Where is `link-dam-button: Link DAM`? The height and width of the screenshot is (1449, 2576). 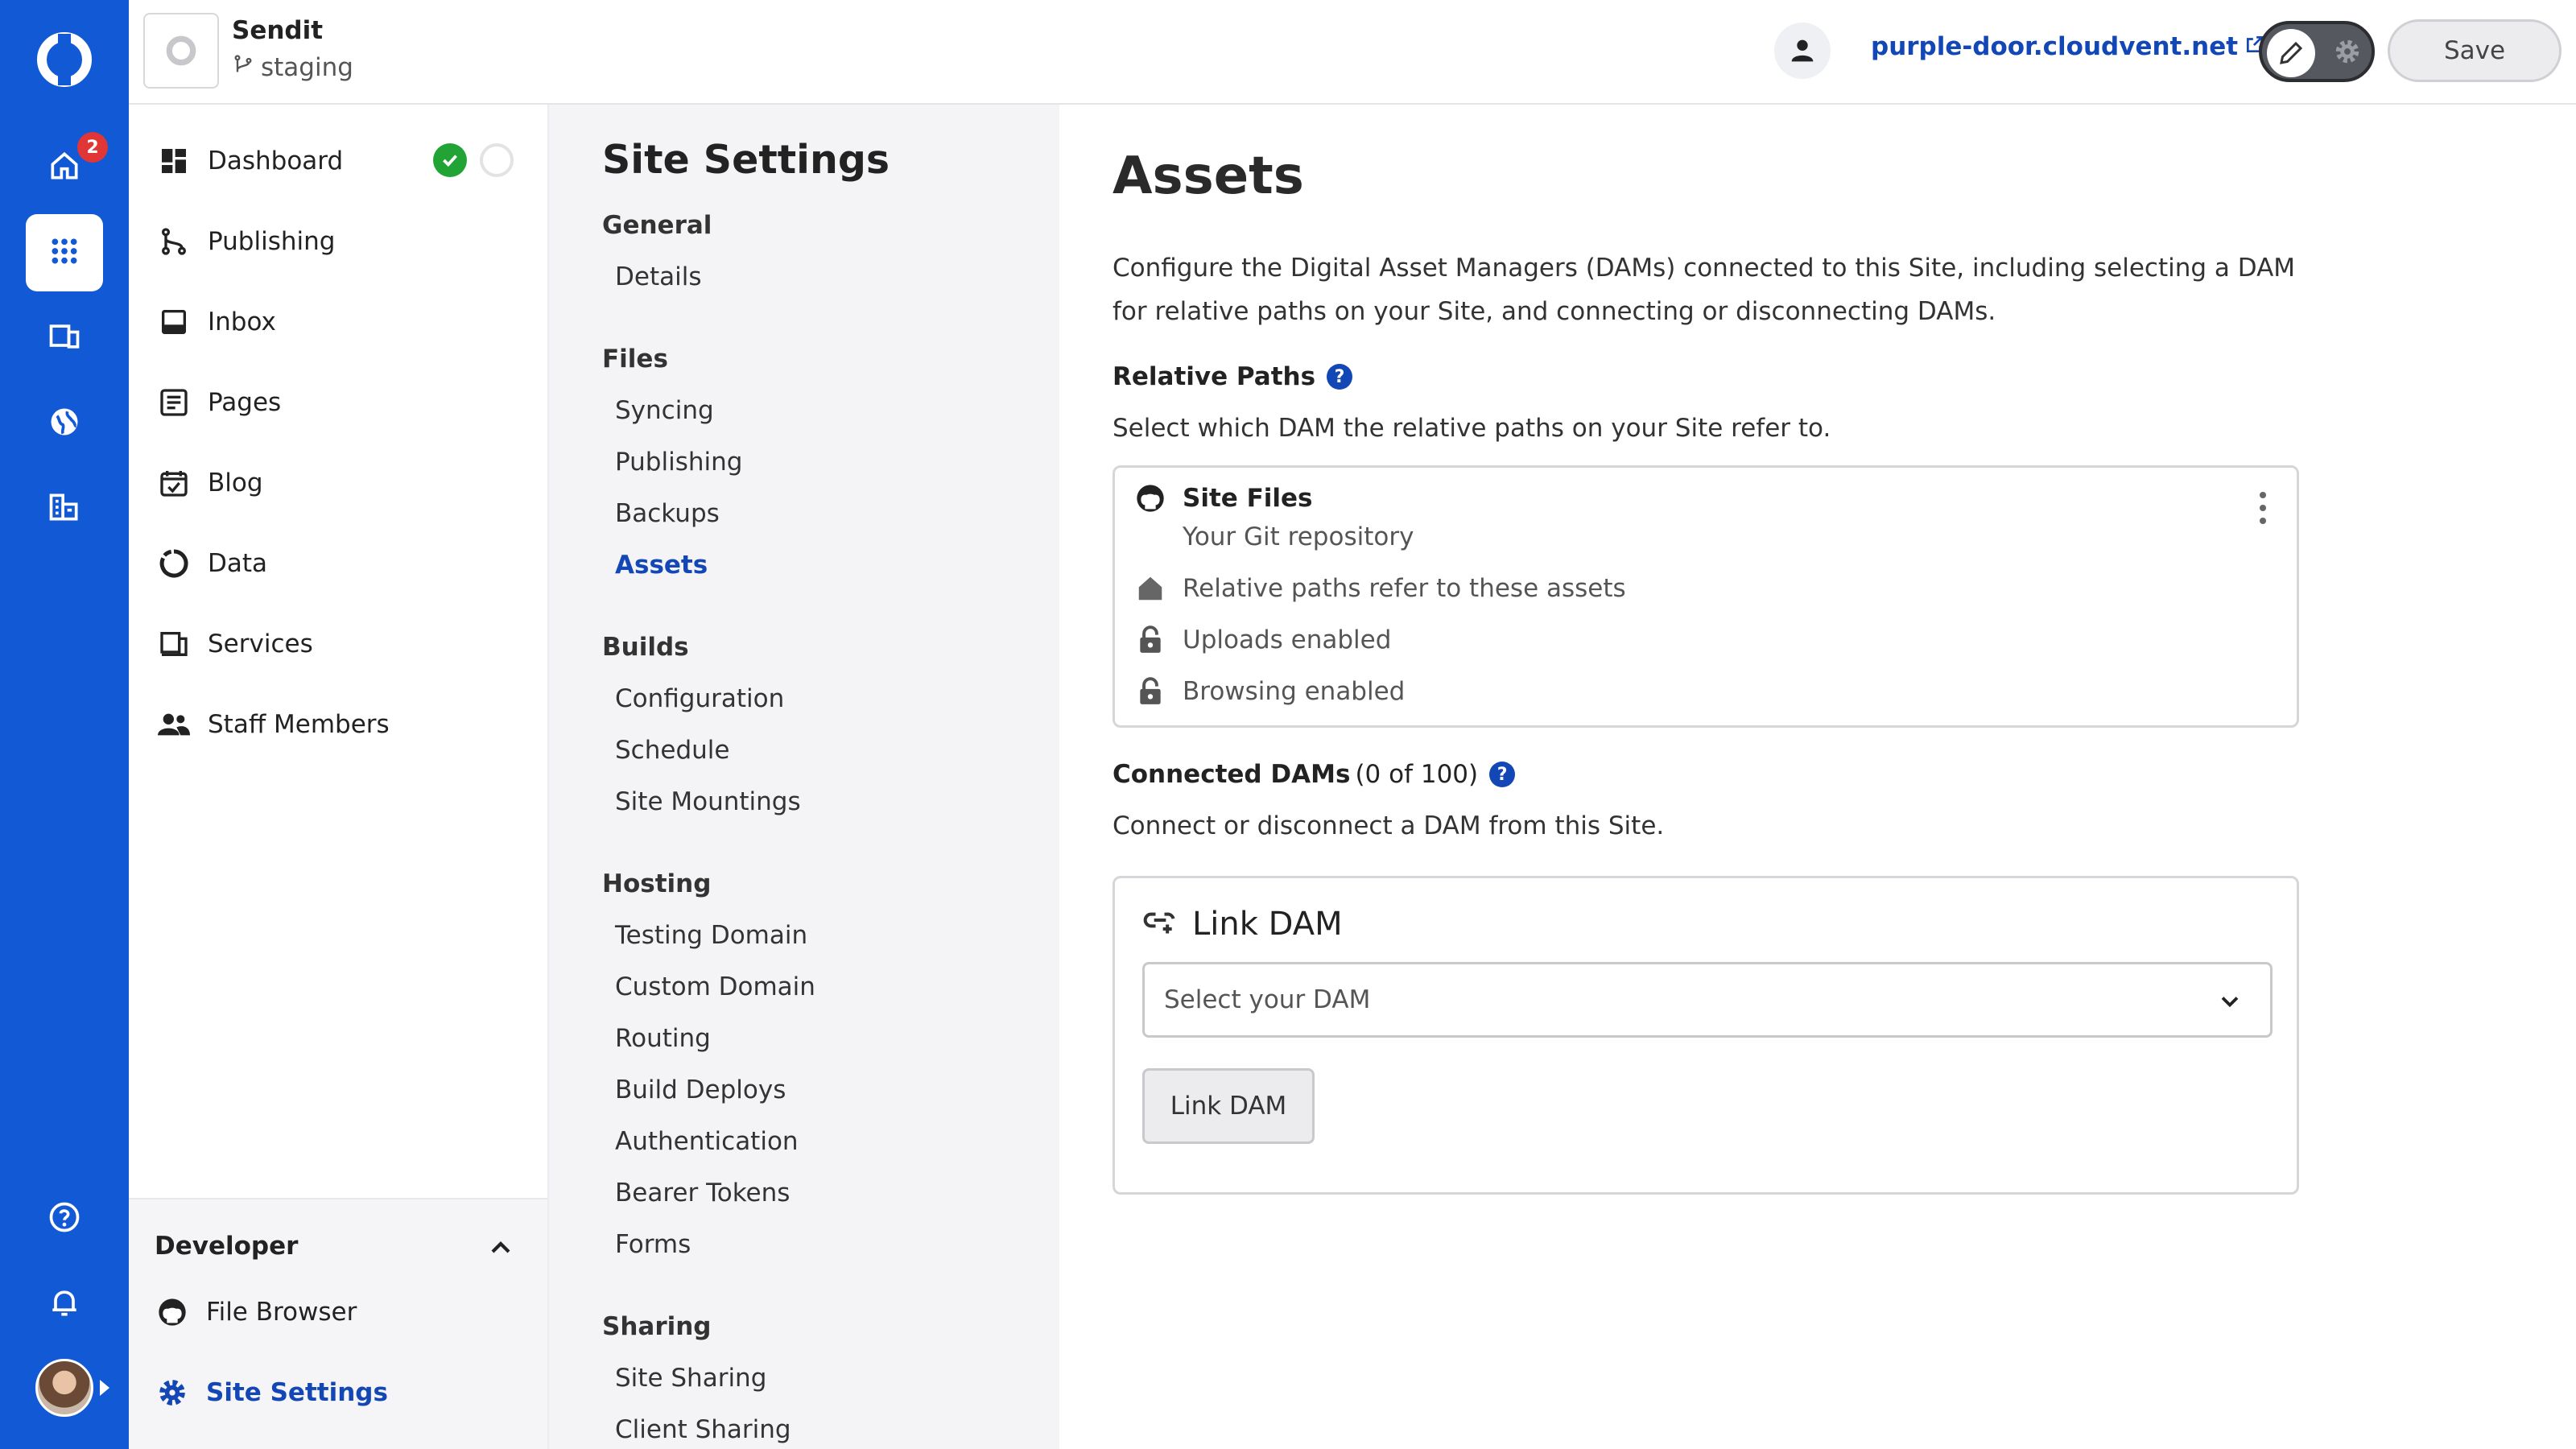 link-dam-button: Link DAM is located at coordinates (1228, 1106).